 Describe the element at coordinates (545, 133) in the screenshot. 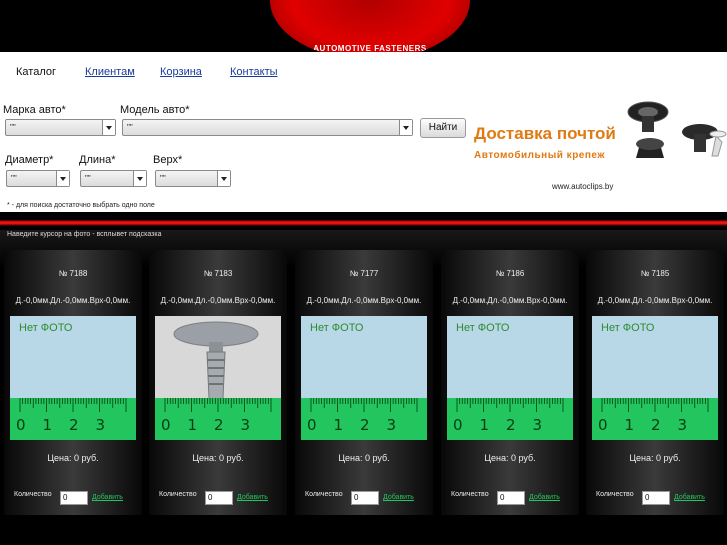

I see `promo-title: Доставка почтой` at that location.